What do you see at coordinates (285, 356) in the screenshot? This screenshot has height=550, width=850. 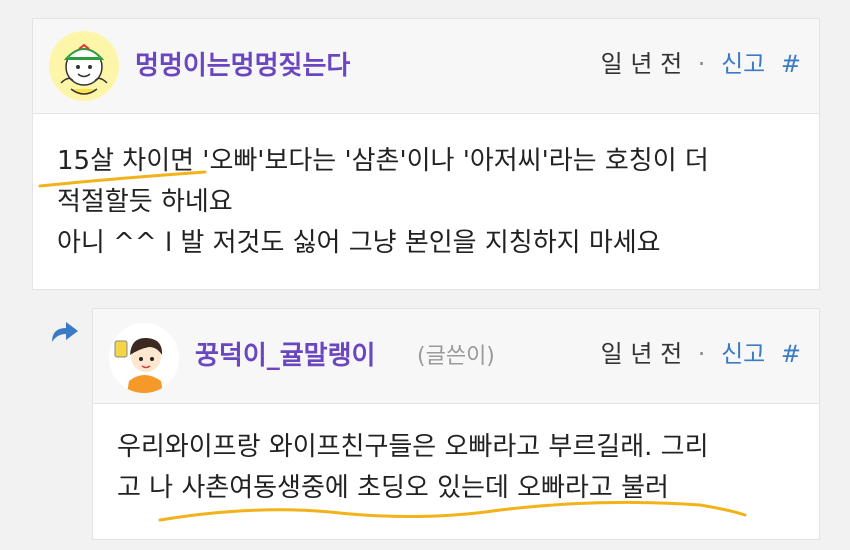 I see `username: 꿍덕이_귤말랭이` at bounding box center [285, 356].